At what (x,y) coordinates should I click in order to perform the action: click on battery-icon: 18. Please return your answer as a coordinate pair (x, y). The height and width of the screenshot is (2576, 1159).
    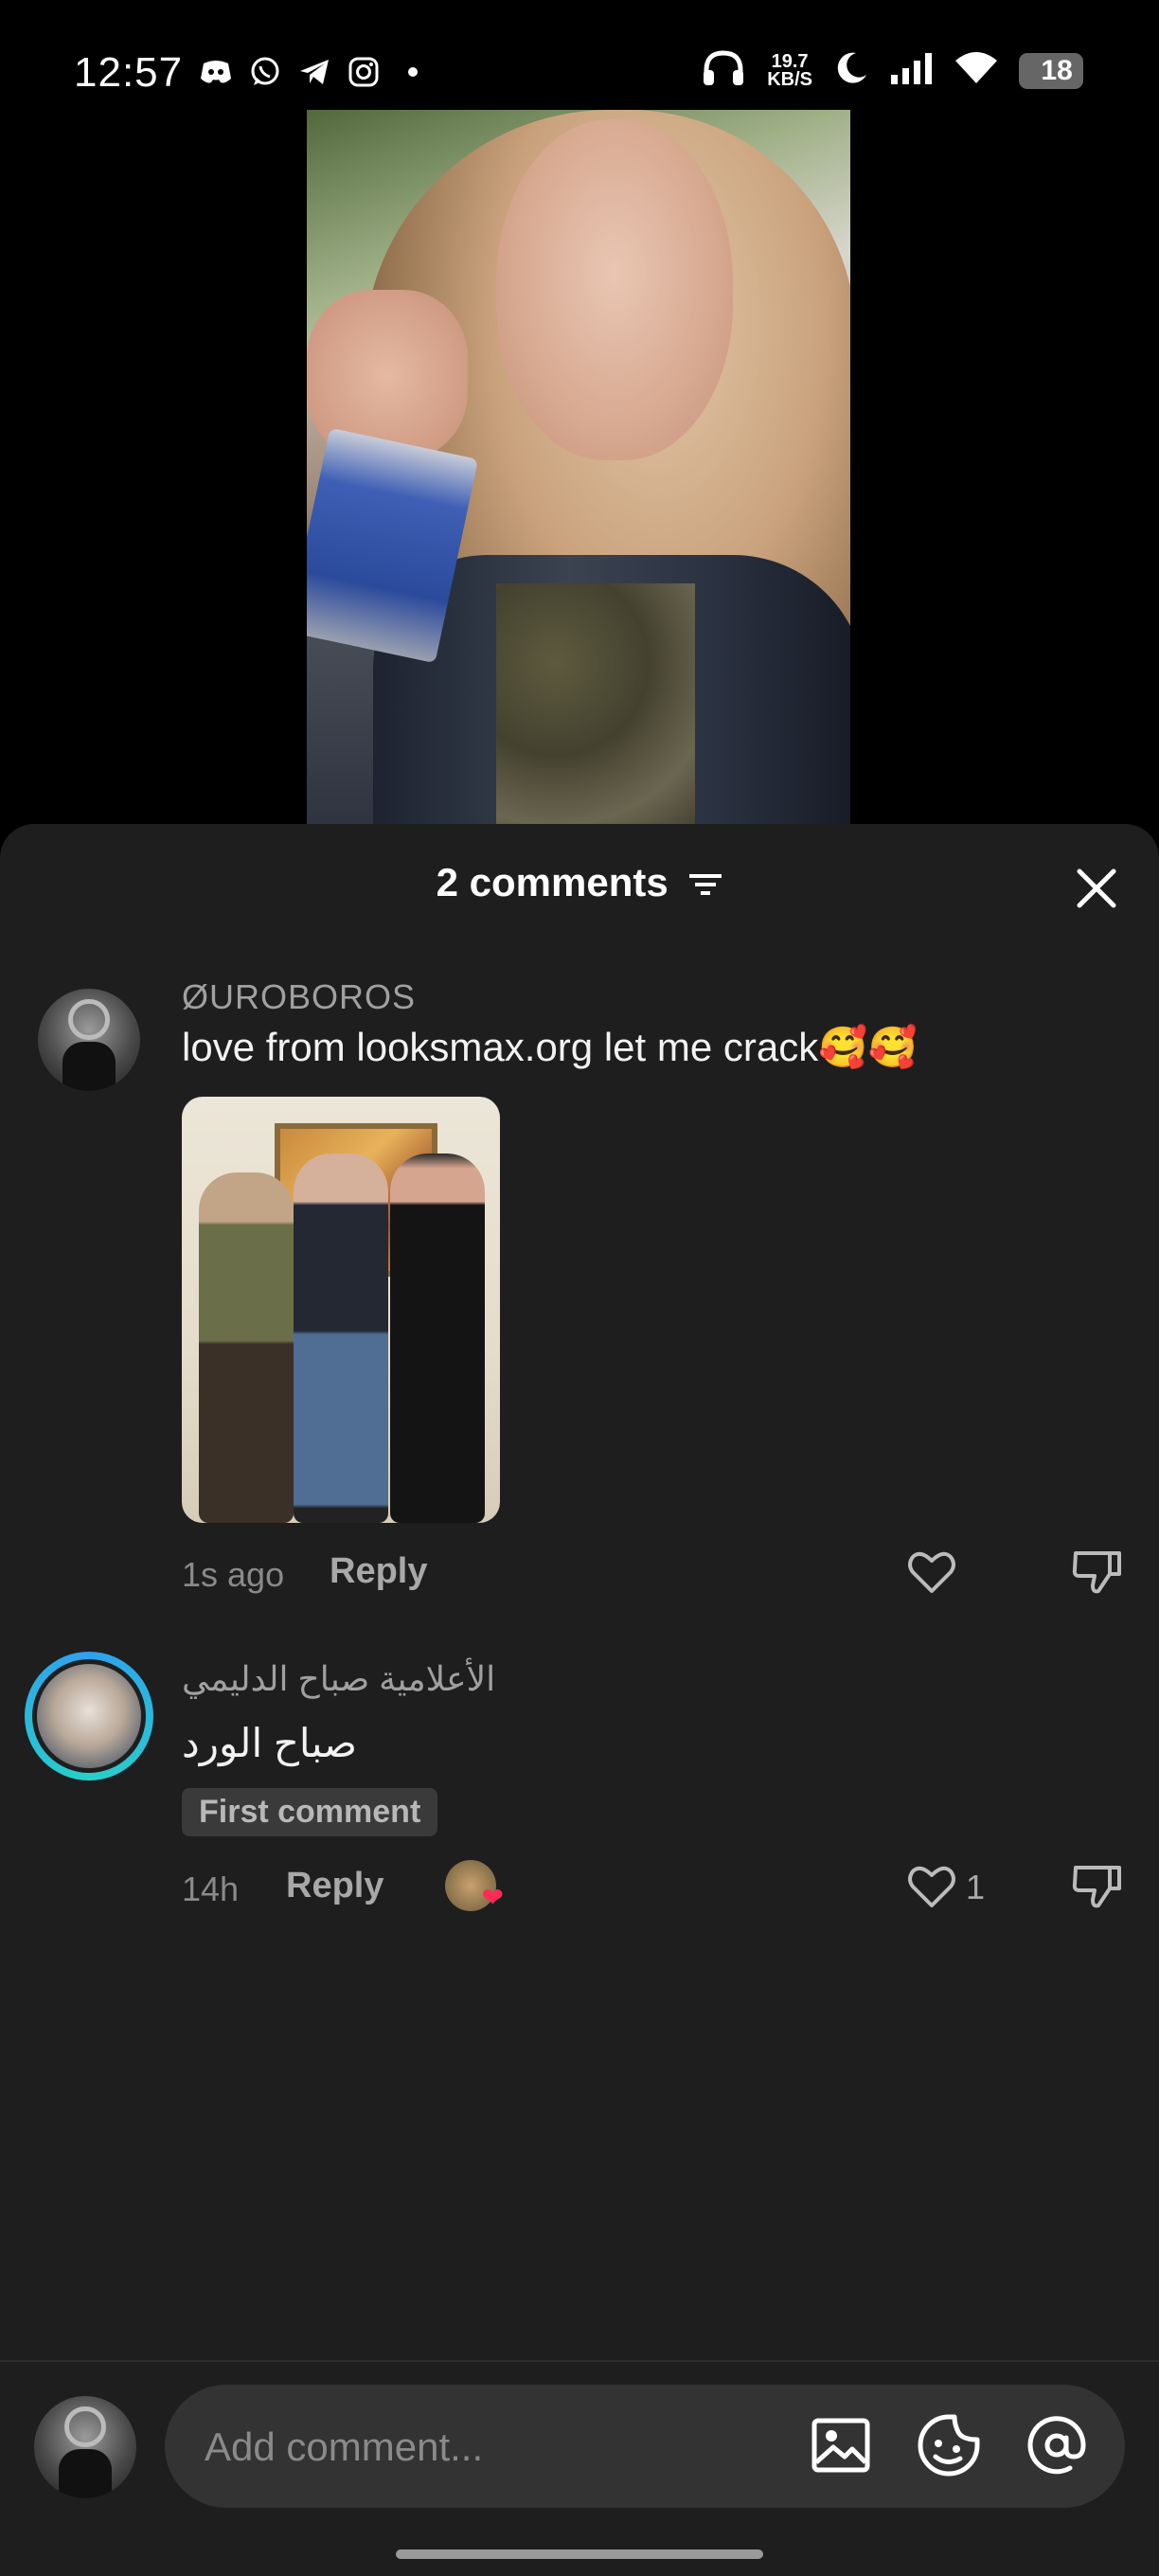
    Looking at the image, I should click on (1051, 70).